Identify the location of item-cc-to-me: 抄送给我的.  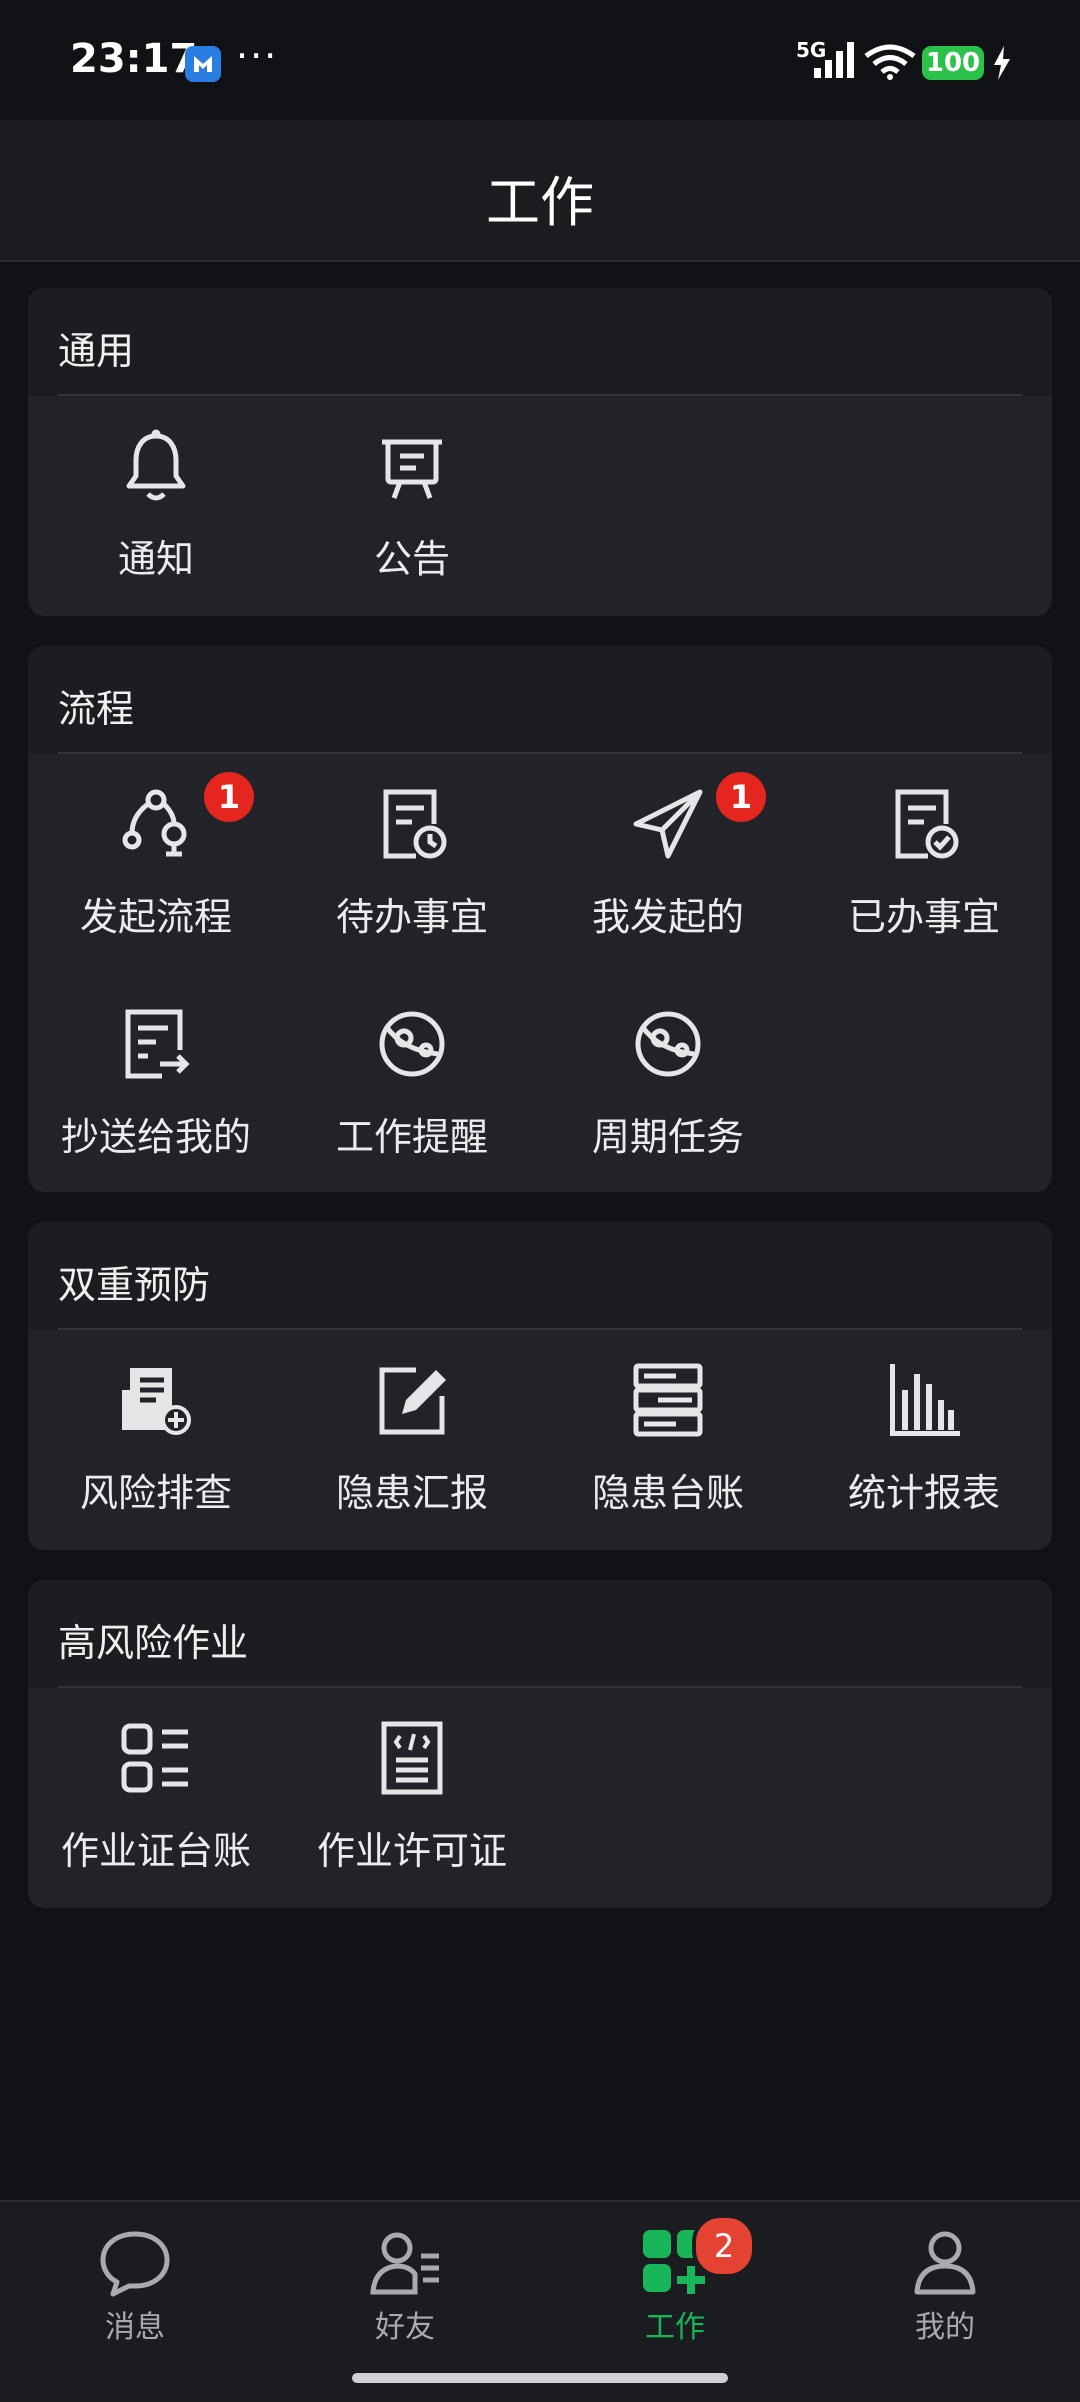
(156, 1089).